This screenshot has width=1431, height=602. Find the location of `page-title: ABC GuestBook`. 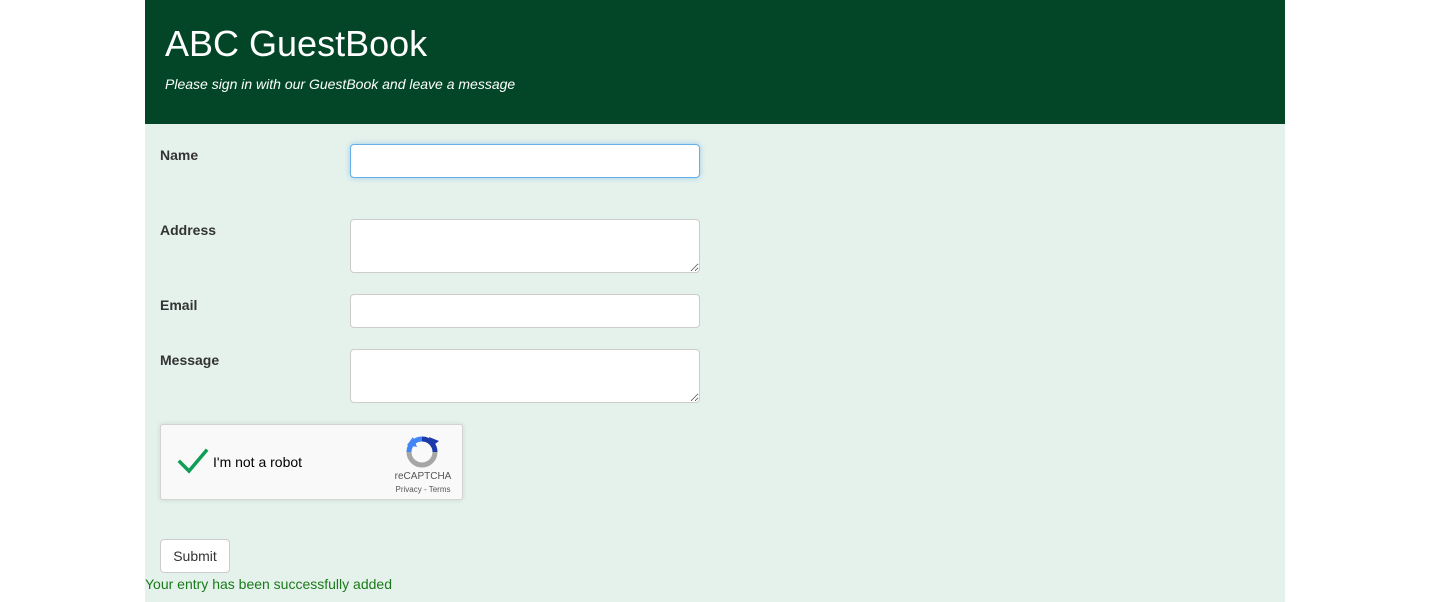

page-title: ABC GuestBook is located at coordinates (296, 43).